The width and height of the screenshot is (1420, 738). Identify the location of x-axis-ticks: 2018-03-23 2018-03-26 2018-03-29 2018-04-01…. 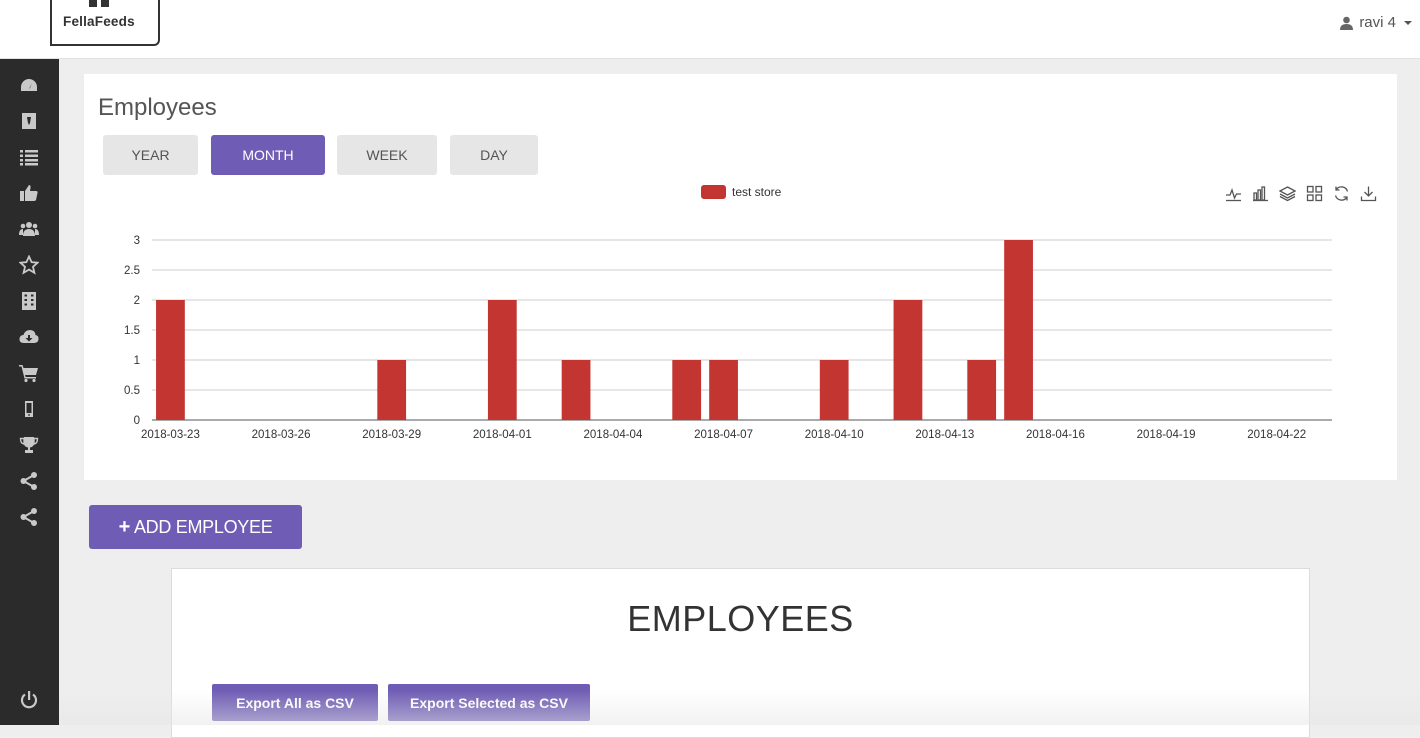
(723, 435).